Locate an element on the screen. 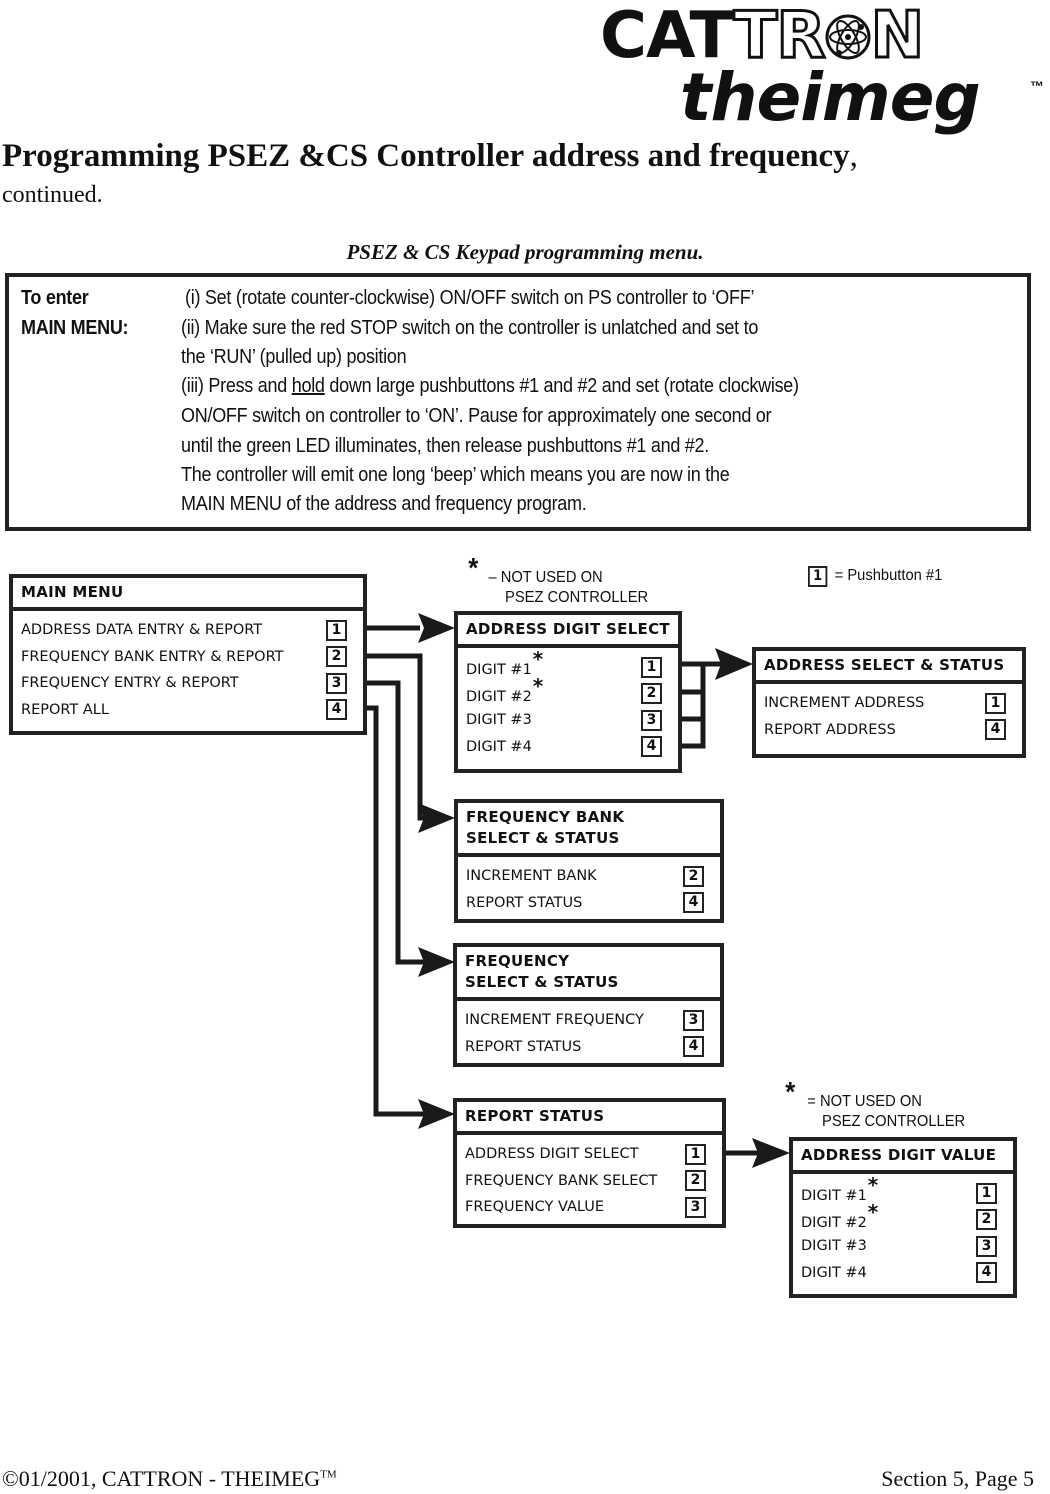  legend-note-line2: PSEZ CONTROLLER is located at coordinates (894, 1121).